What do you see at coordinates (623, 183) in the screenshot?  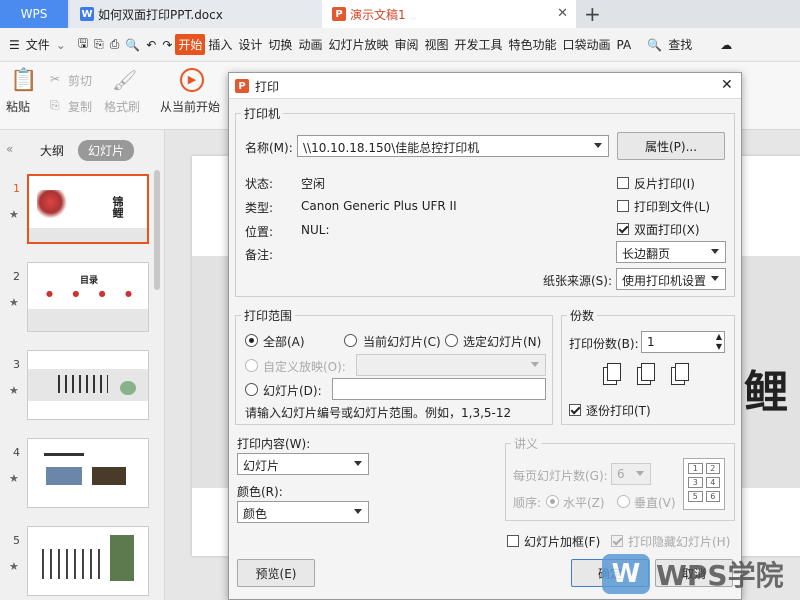 I see `reverse-print-checkbox` at bounding box center [623, 183].